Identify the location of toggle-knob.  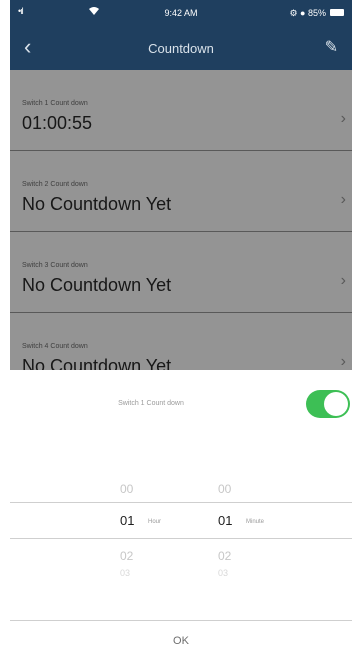
(336, 404).